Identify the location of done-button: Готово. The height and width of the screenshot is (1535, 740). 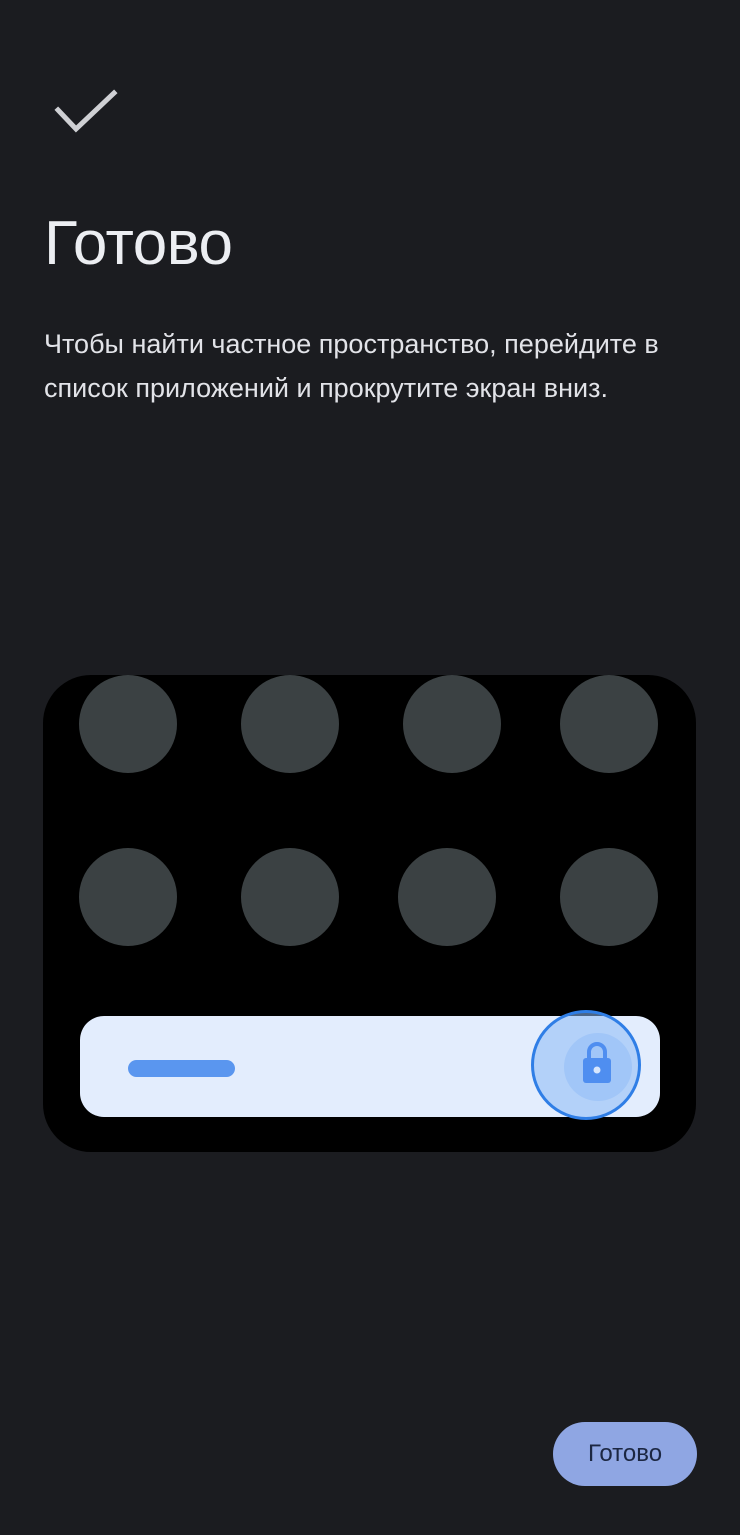
(625, 1454).